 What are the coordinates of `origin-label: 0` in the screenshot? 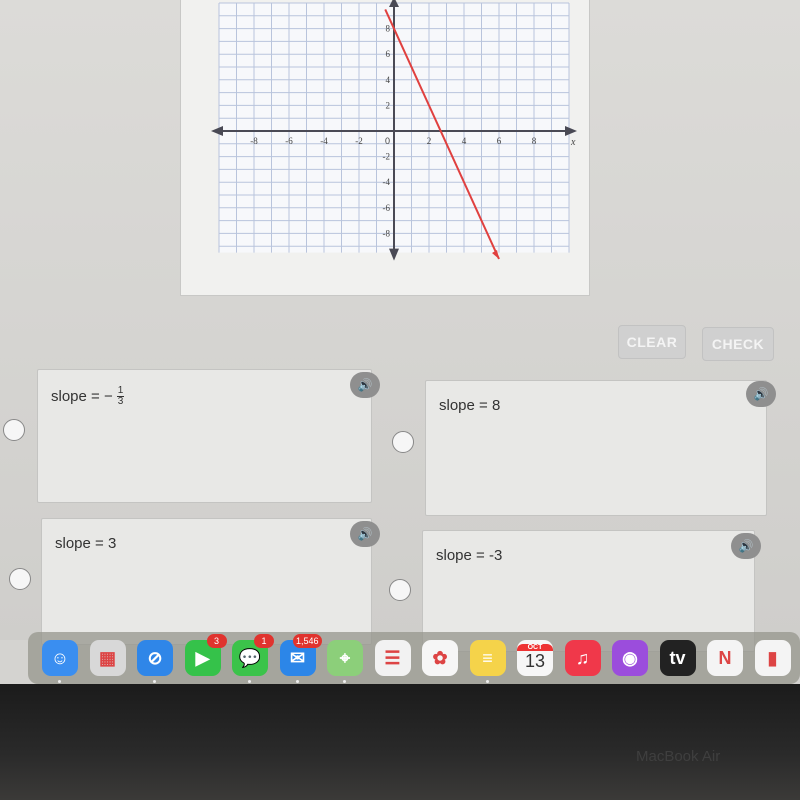 It's located at (387, 141).